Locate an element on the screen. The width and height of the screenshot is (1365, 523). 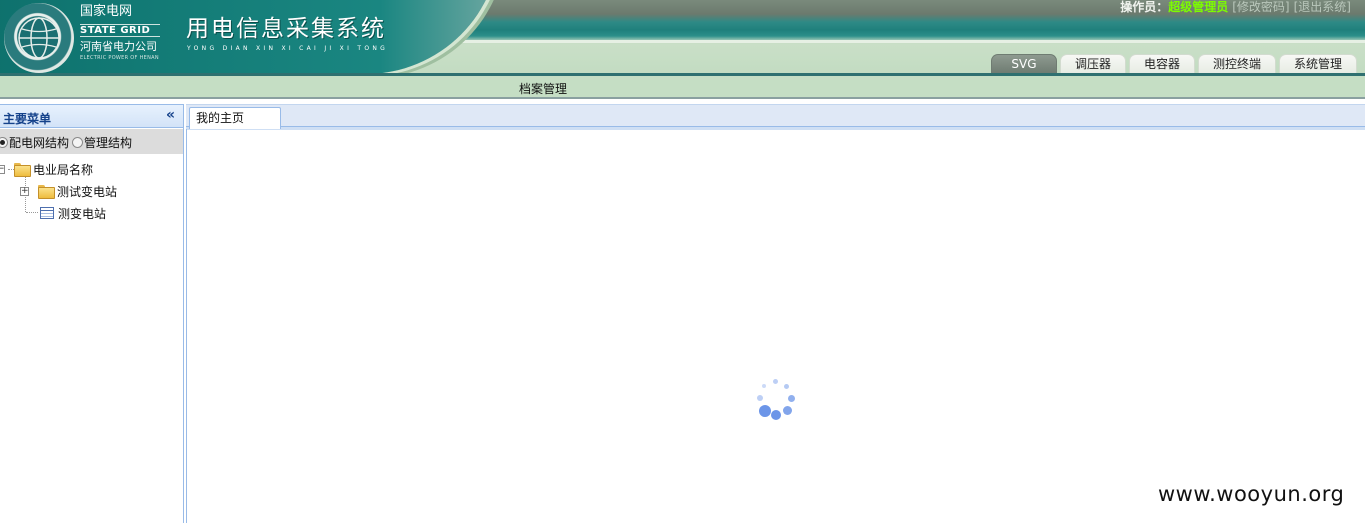
archive-management-link: 档案管理 is located at coordinates (543, 88).